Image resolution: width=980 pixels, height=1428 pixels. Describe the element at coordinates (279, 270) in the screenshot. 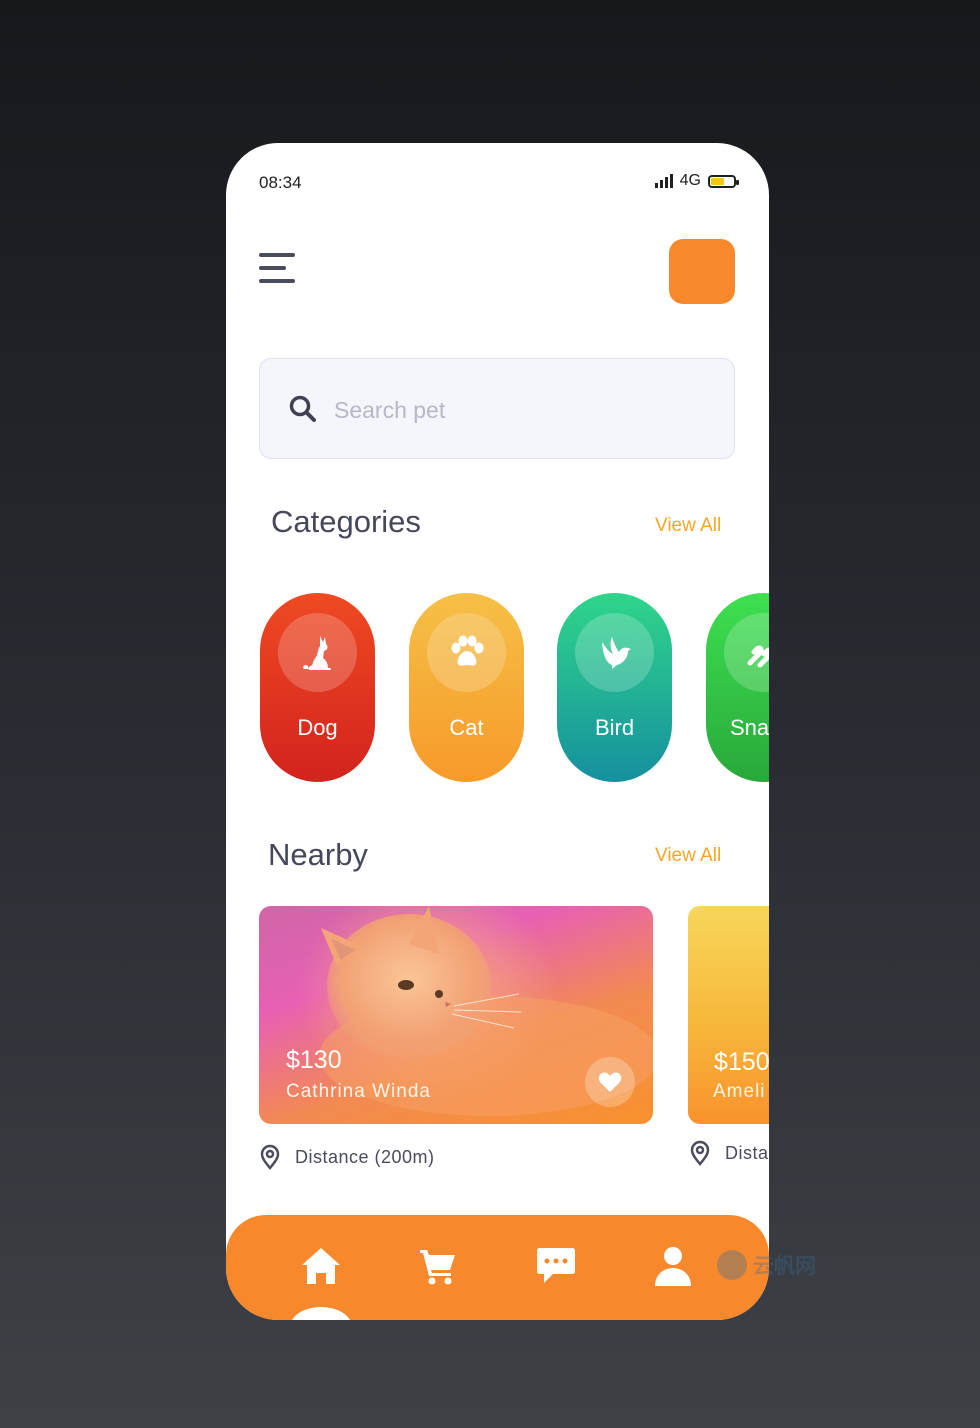

I see `hamburger-menu-icon` at that location.